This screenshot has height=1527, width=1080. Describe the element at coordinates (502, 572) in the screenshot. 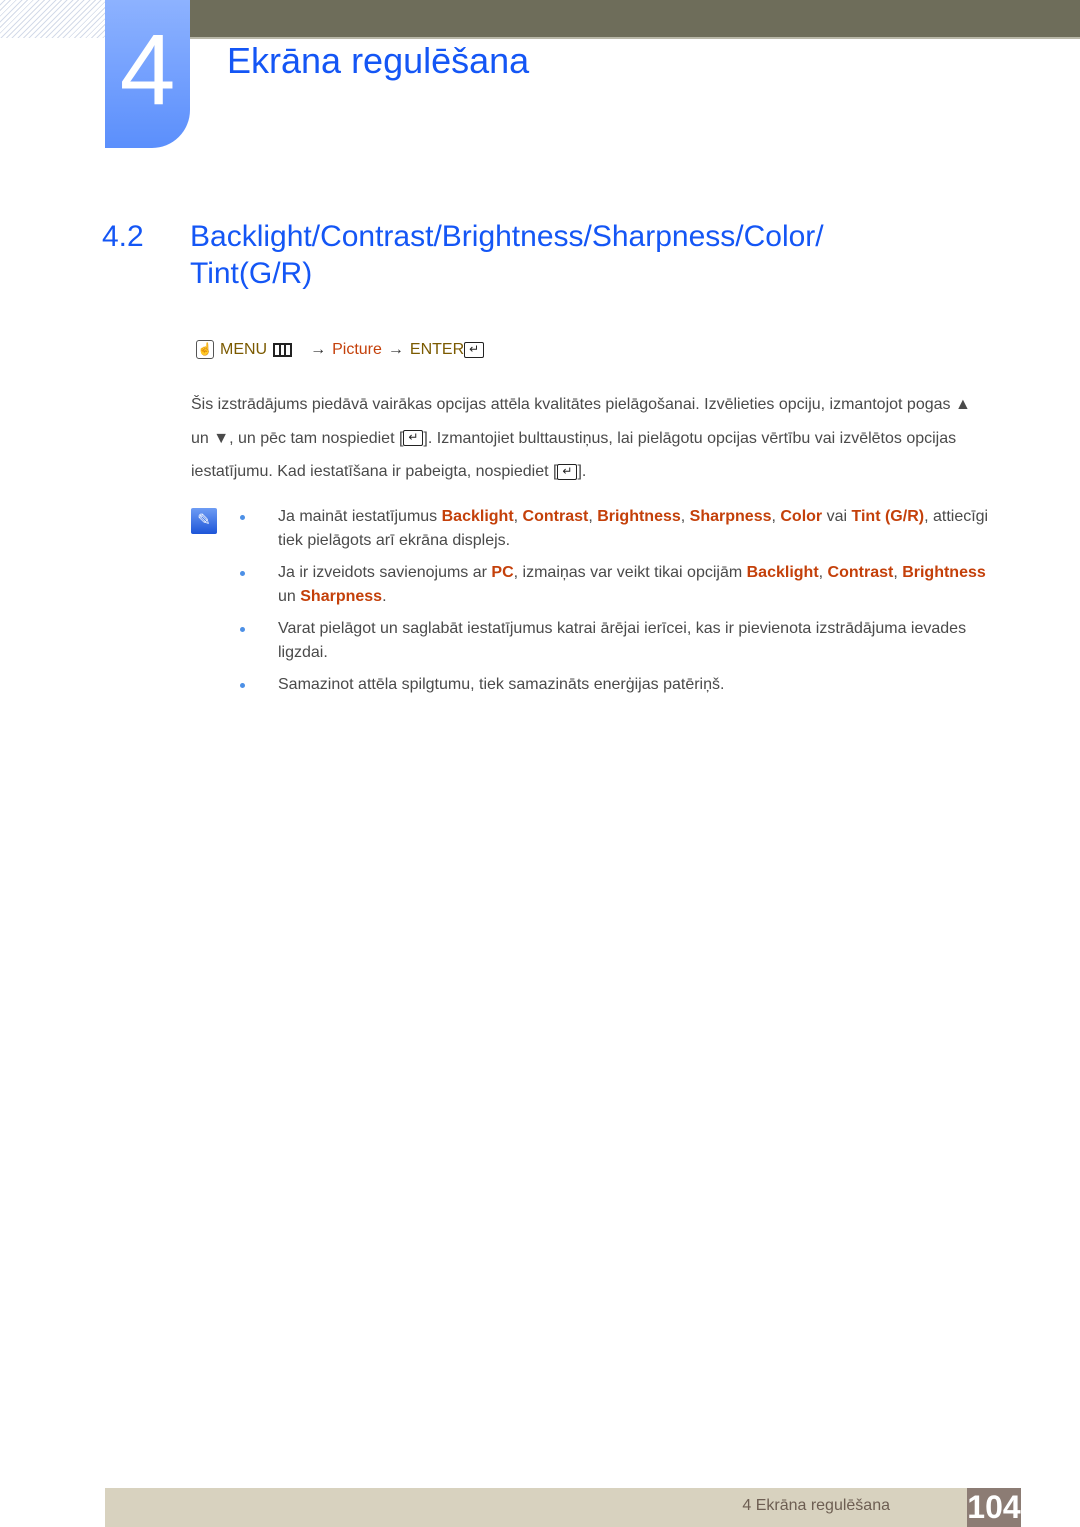

I see `keyword: PC` at that location.